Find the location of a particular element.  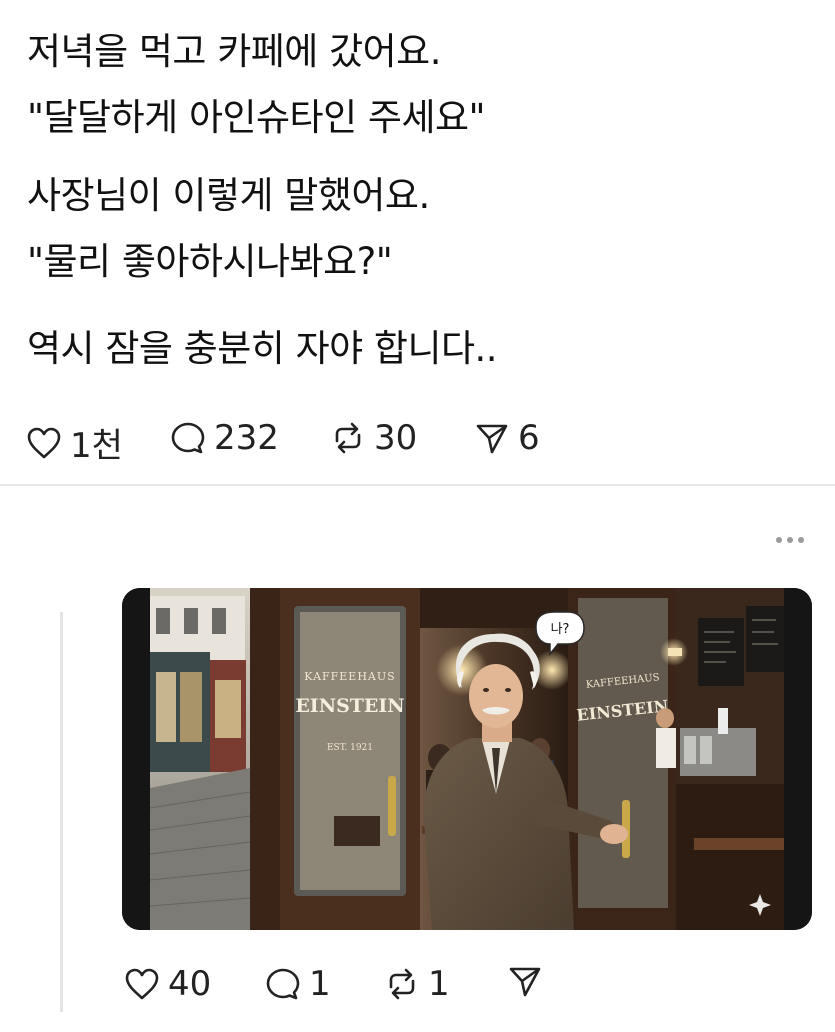

like-count: 1천 is located at coordinates (96, 446).